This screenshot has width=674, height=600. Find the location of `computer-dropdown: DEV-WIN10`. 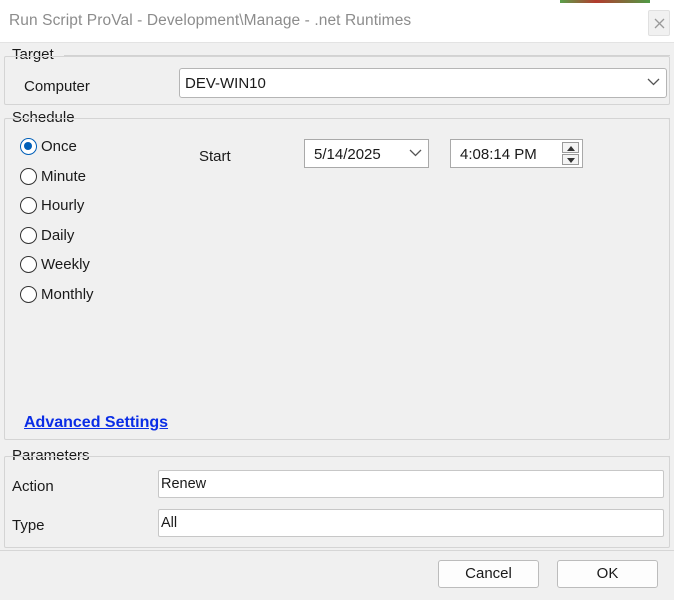

computer-dropdown: DEV-WIN10 is located at coordinates (423, 83).